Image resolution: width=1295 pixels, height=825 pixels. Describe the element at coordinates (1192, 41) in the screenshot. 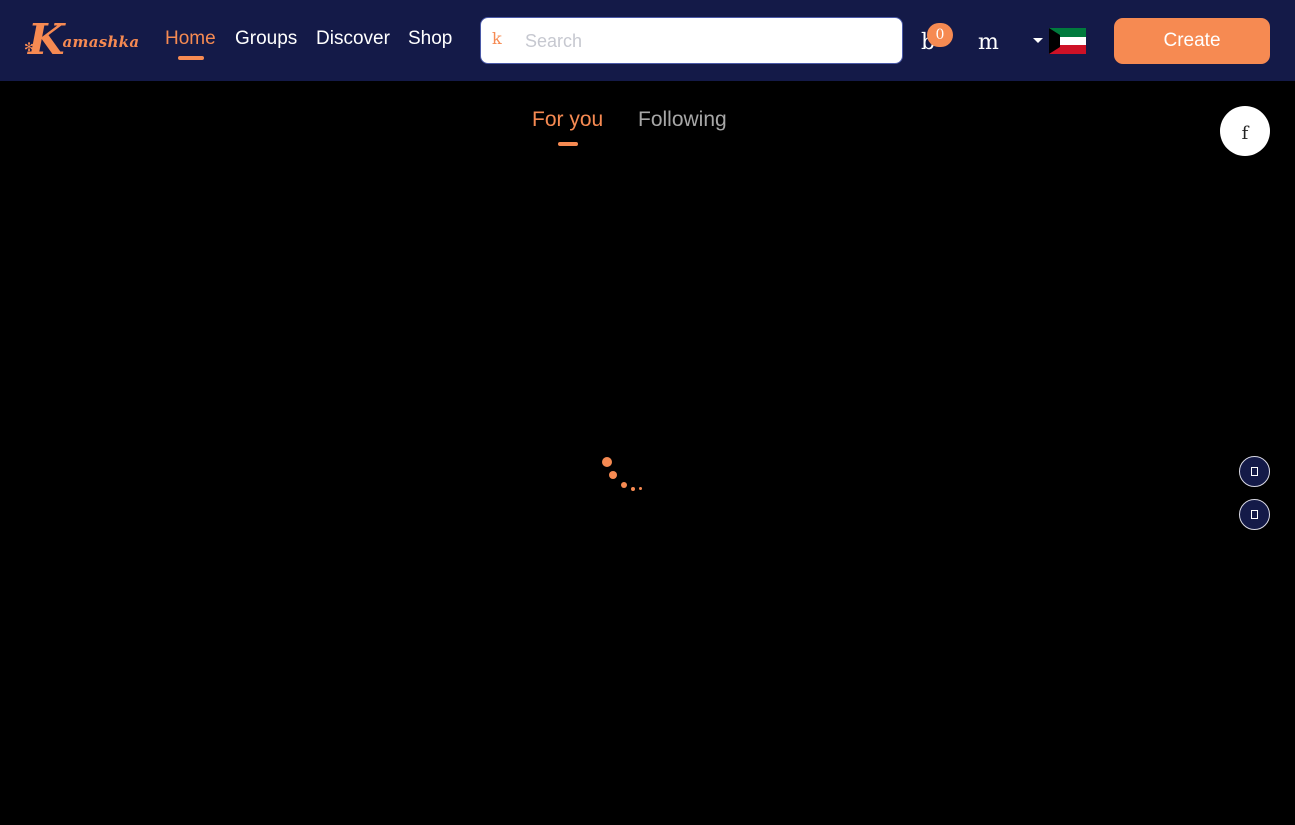

I see `create-button: Create` at that location.